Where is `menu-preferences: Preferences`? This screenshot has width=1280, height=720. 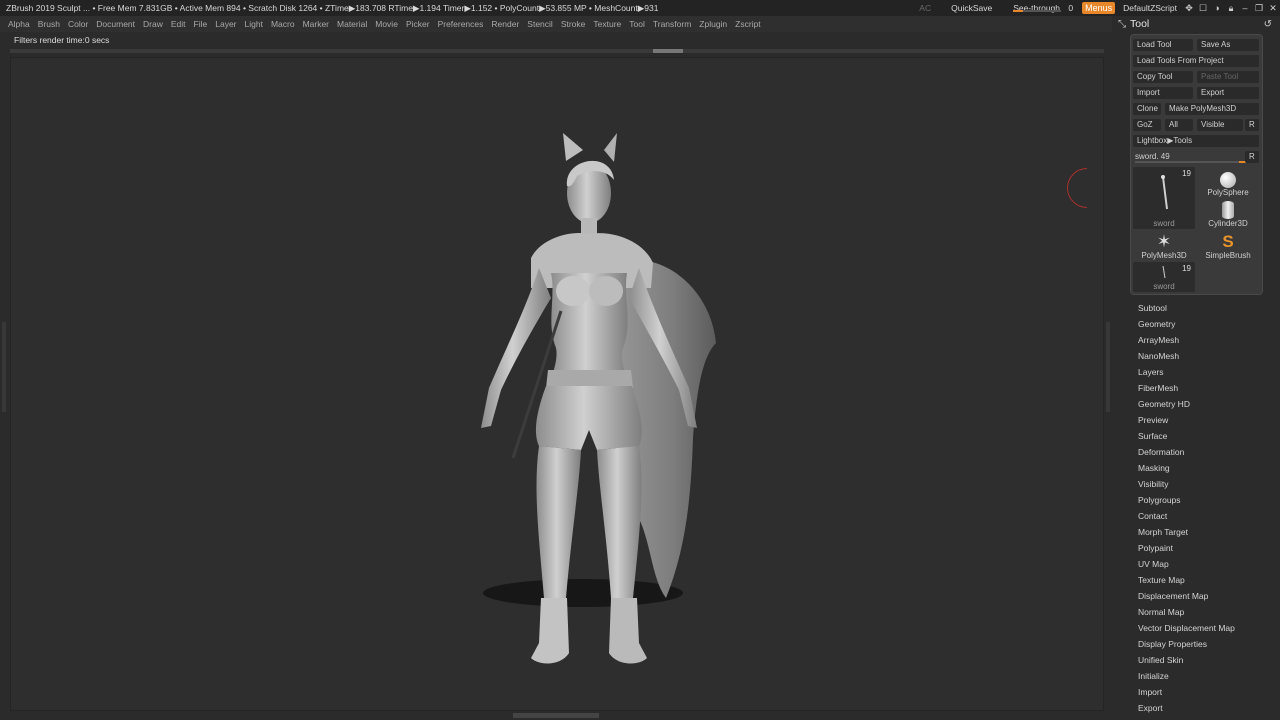
menu-preferences: Preferences is located at coordinates (461, 24).